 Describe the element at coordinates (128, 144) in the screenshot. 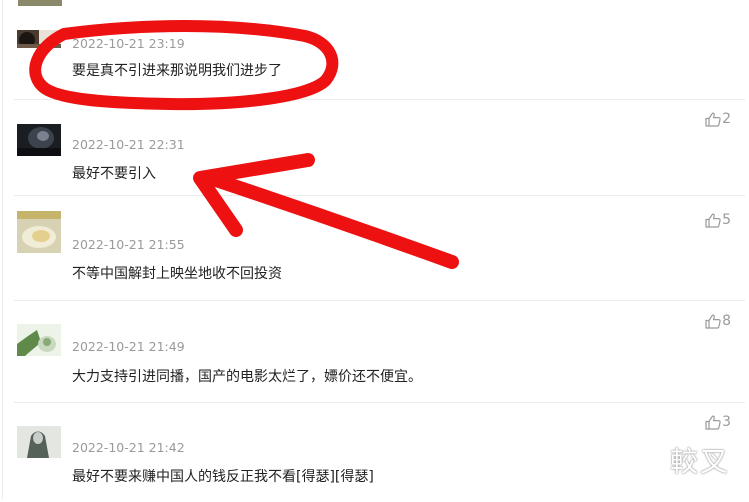

I see `comment-time: 2022-10-21 22:31` at that location.